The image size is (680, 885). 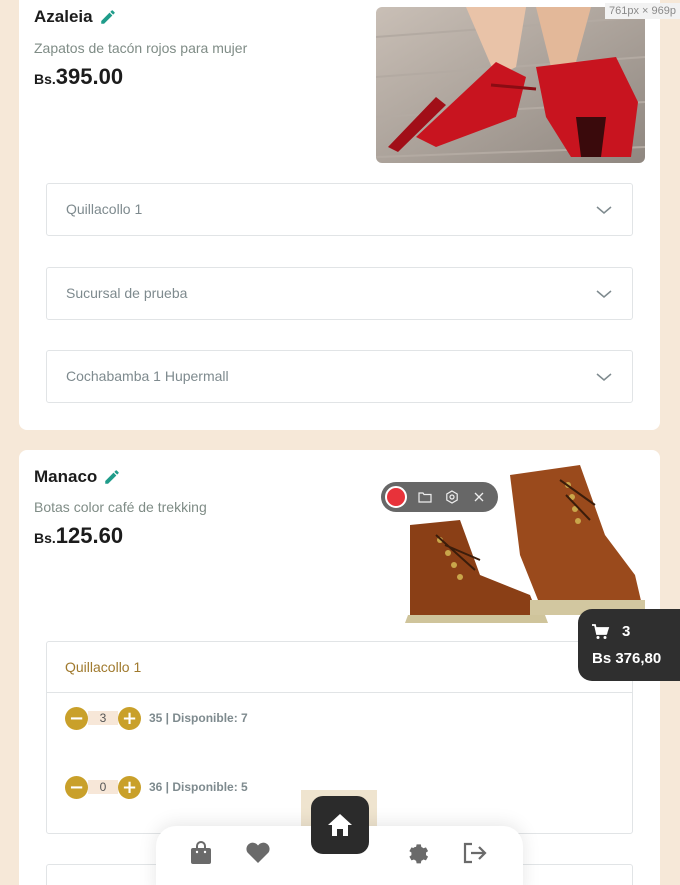 I want to click on branch-accordion-cochabamba: Cochabamba 1 Hupermall, so click(x=339, y=376).